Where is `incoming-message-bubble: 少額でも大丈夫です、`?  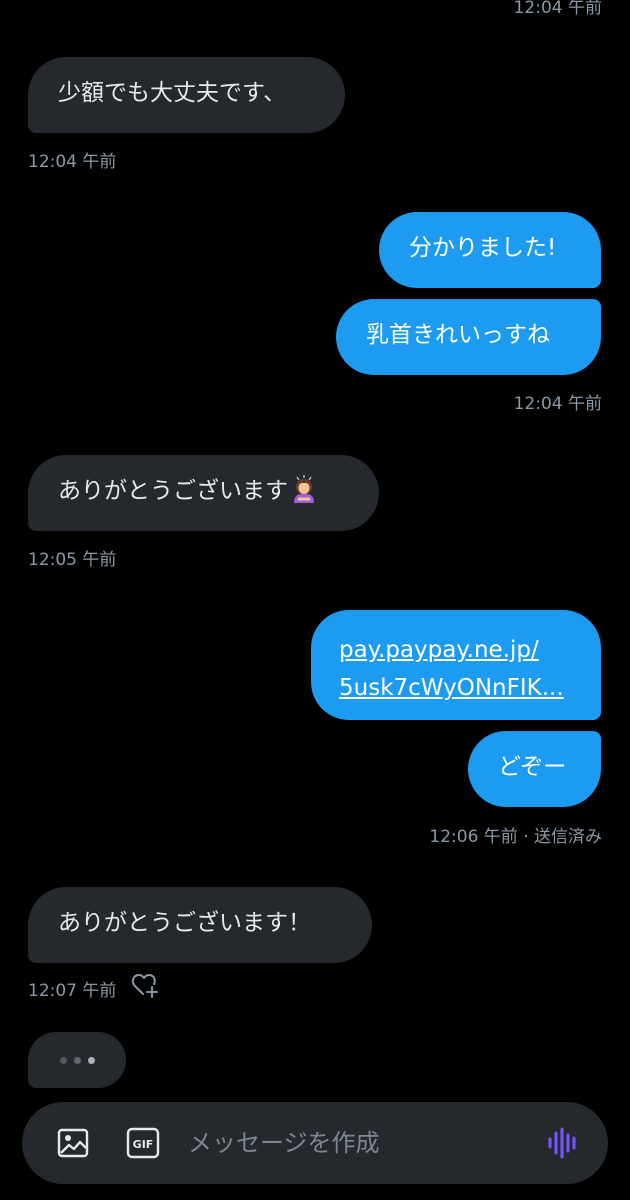
incoming-message-bubble: 少額でも大丈夫です、 is located at coordinates (186, 95).